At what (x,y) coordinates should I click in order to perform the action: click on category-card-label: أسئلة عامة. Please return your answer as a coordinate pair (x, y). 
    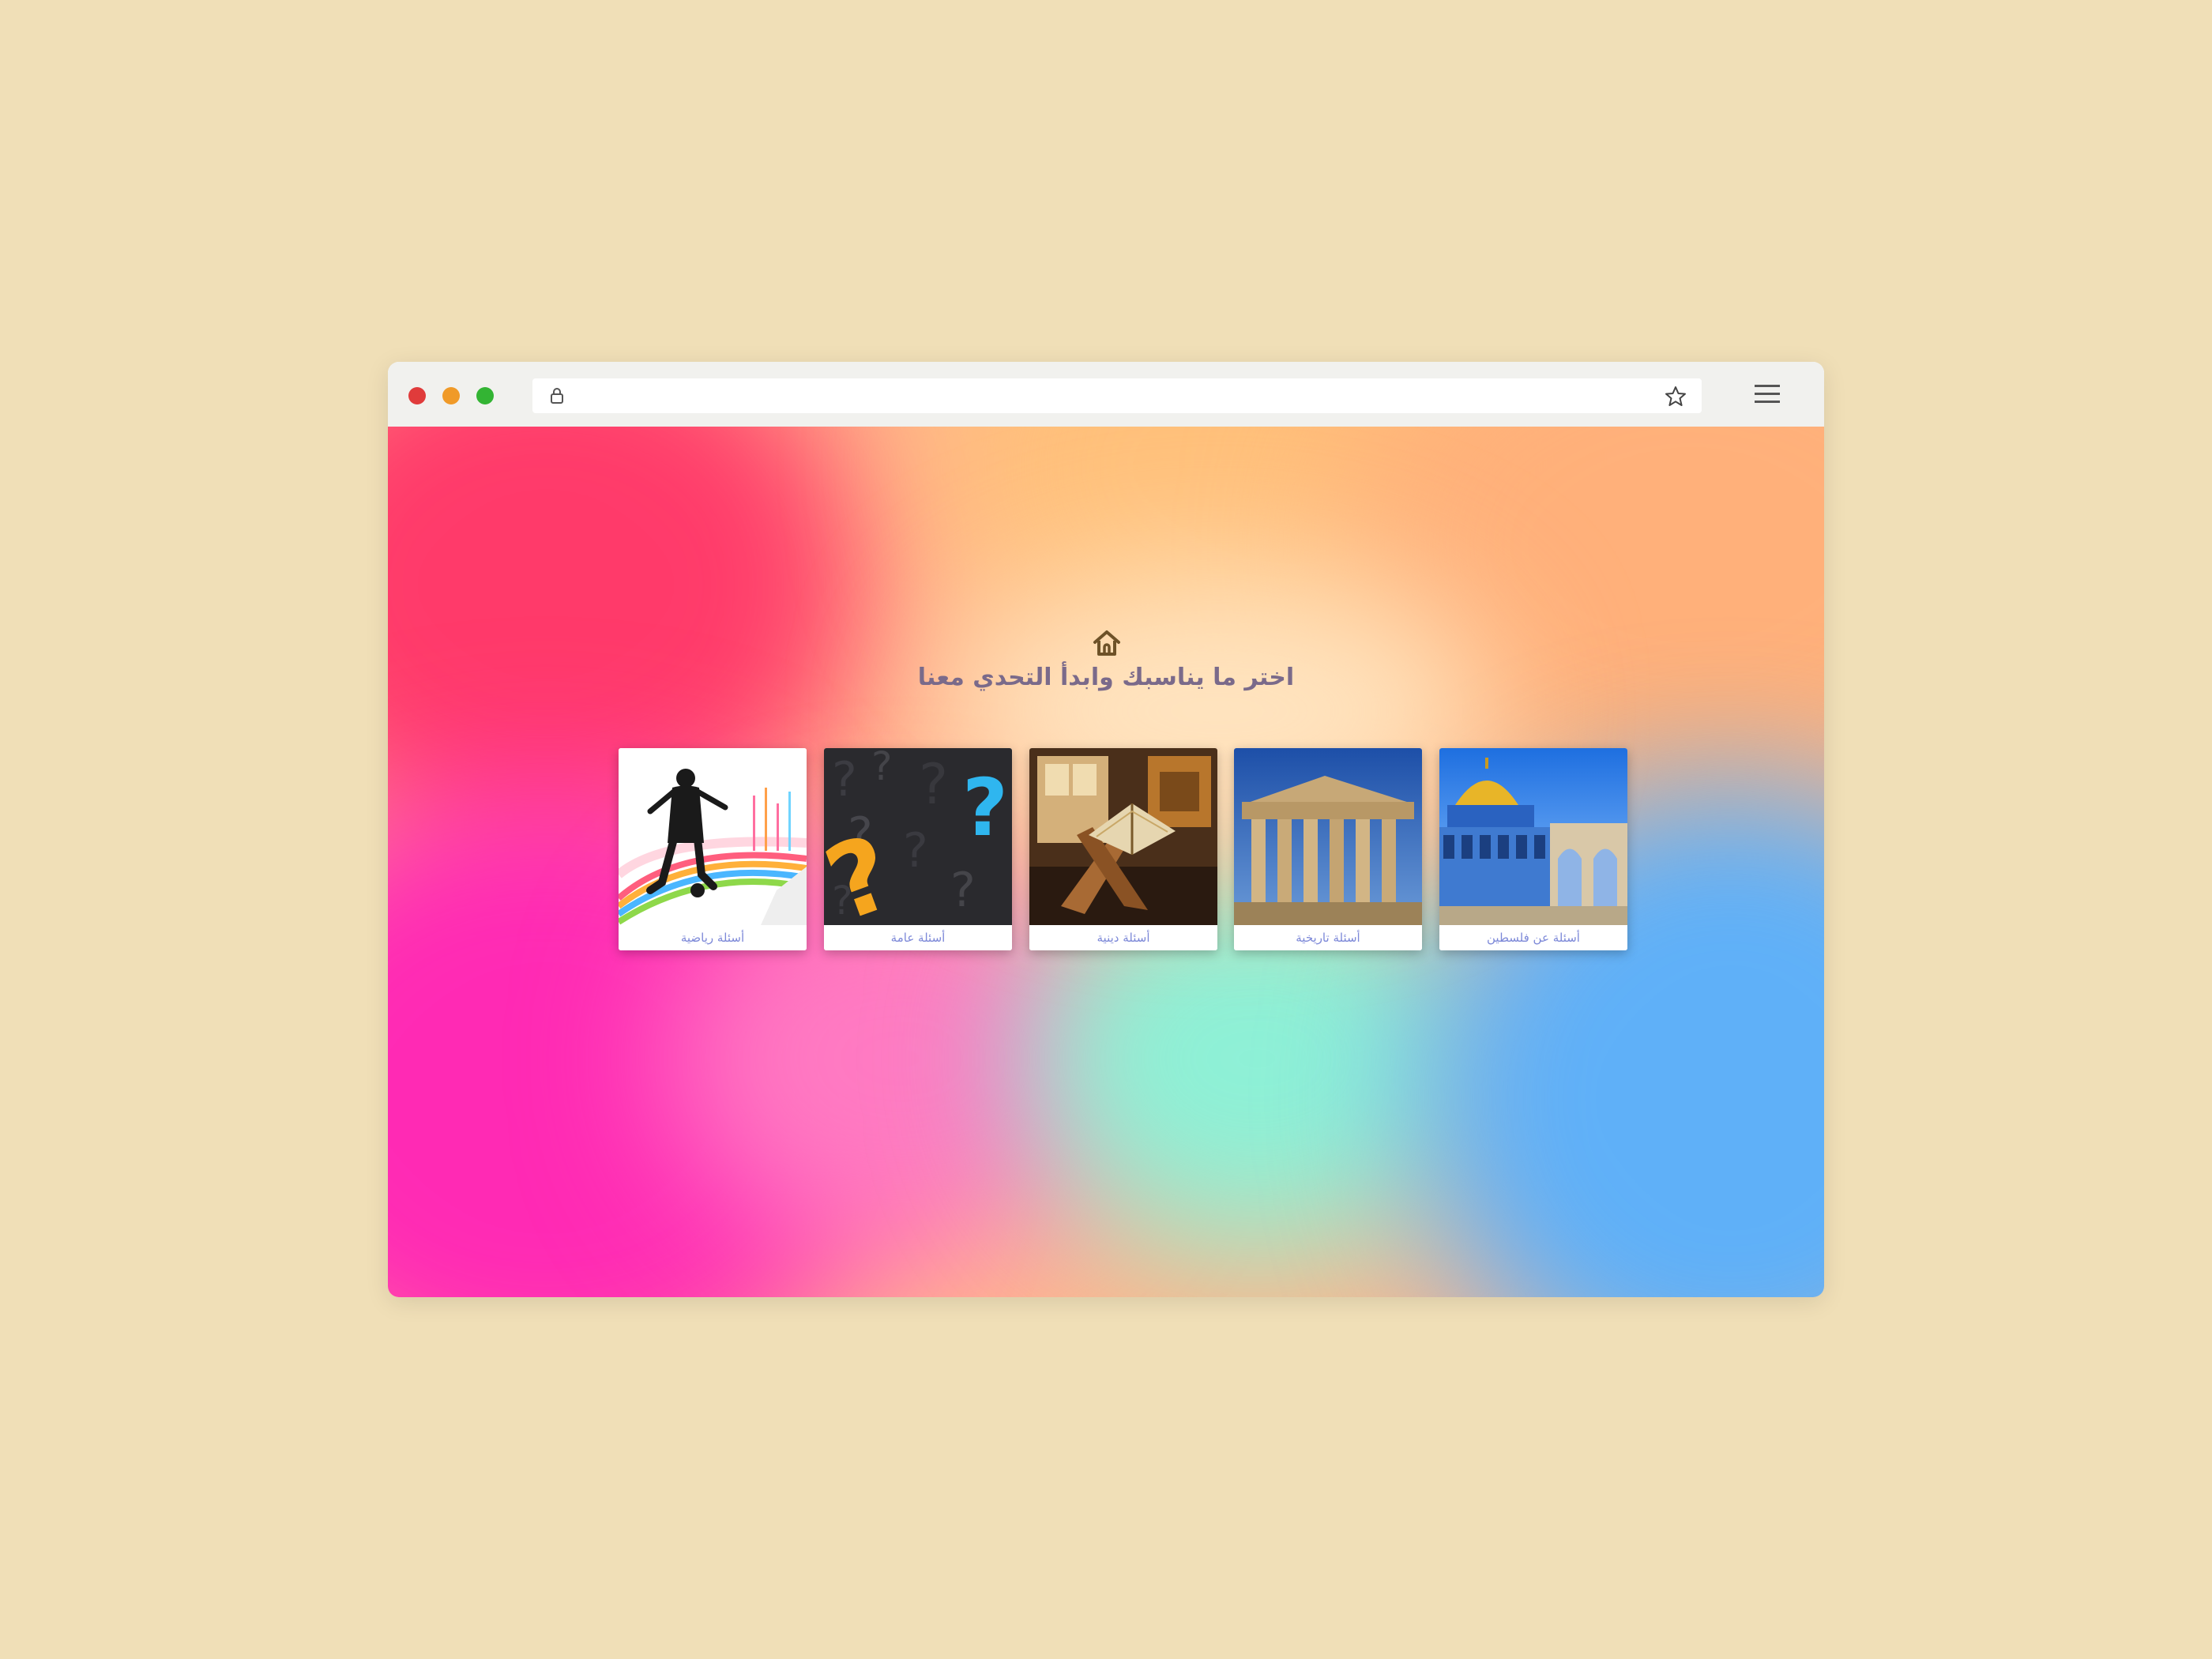
    Looking at the image, I should click on (918, 938).